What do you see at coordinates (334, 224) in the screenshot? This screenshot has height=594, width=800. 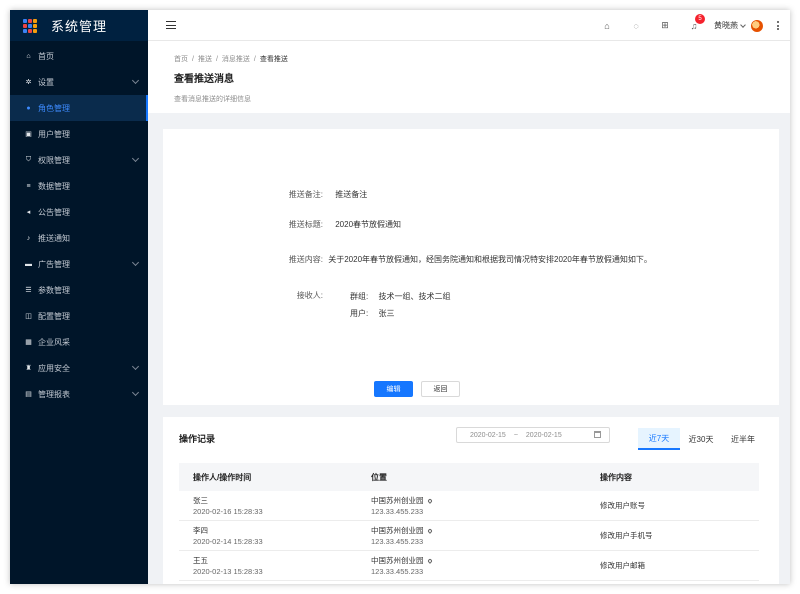 I see `title-row: 推送标题: 2020春节放假通知` at bounding box center [334, 224].